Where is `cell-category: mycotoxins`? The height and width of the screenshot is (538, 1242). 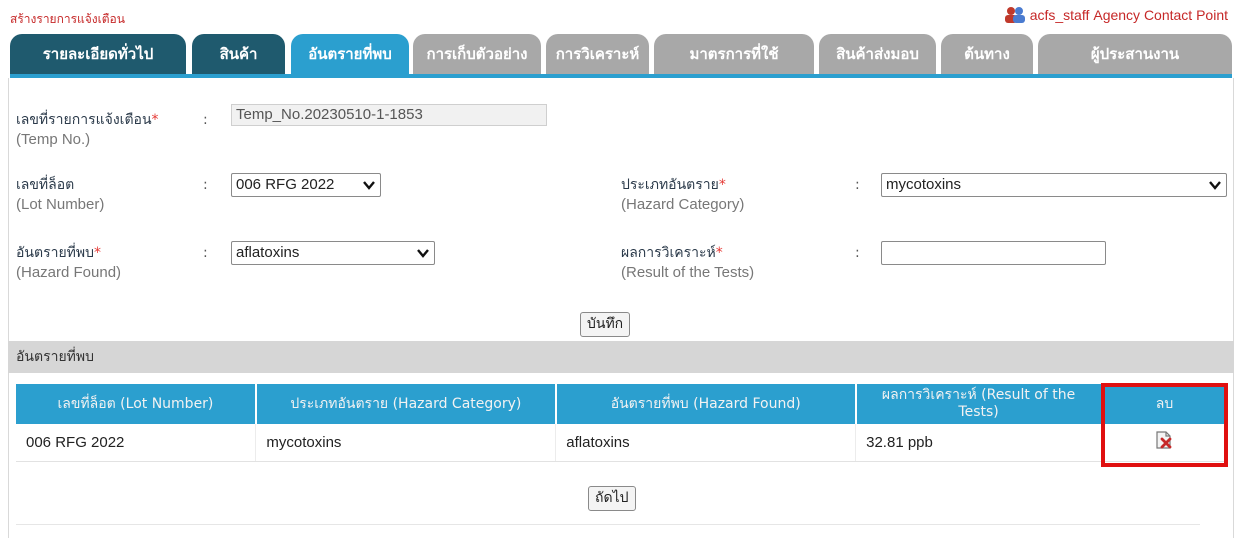 cell-category: mycotoxins is located at coordinates (406, 443).